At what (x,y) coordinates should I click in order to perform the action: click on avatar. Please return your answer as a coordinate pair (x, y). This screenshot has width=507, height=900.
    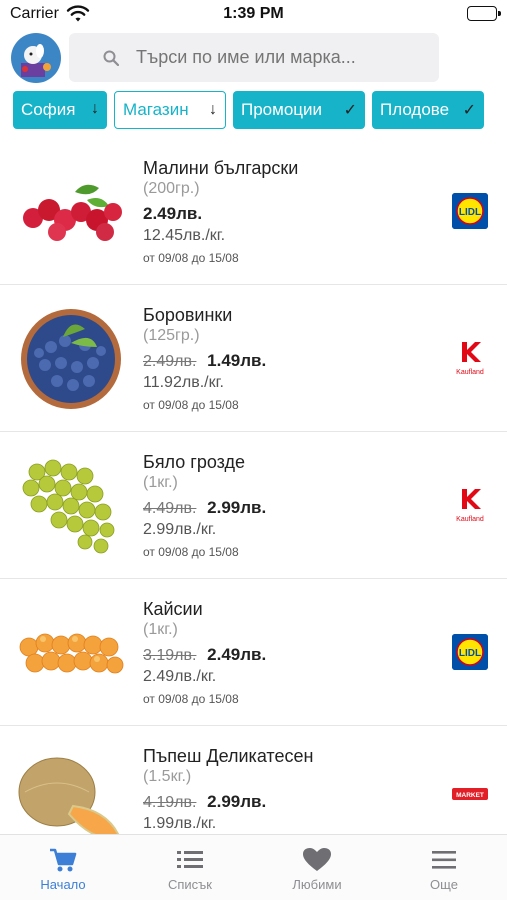
    Looking at the image, I should click on (36, 58).